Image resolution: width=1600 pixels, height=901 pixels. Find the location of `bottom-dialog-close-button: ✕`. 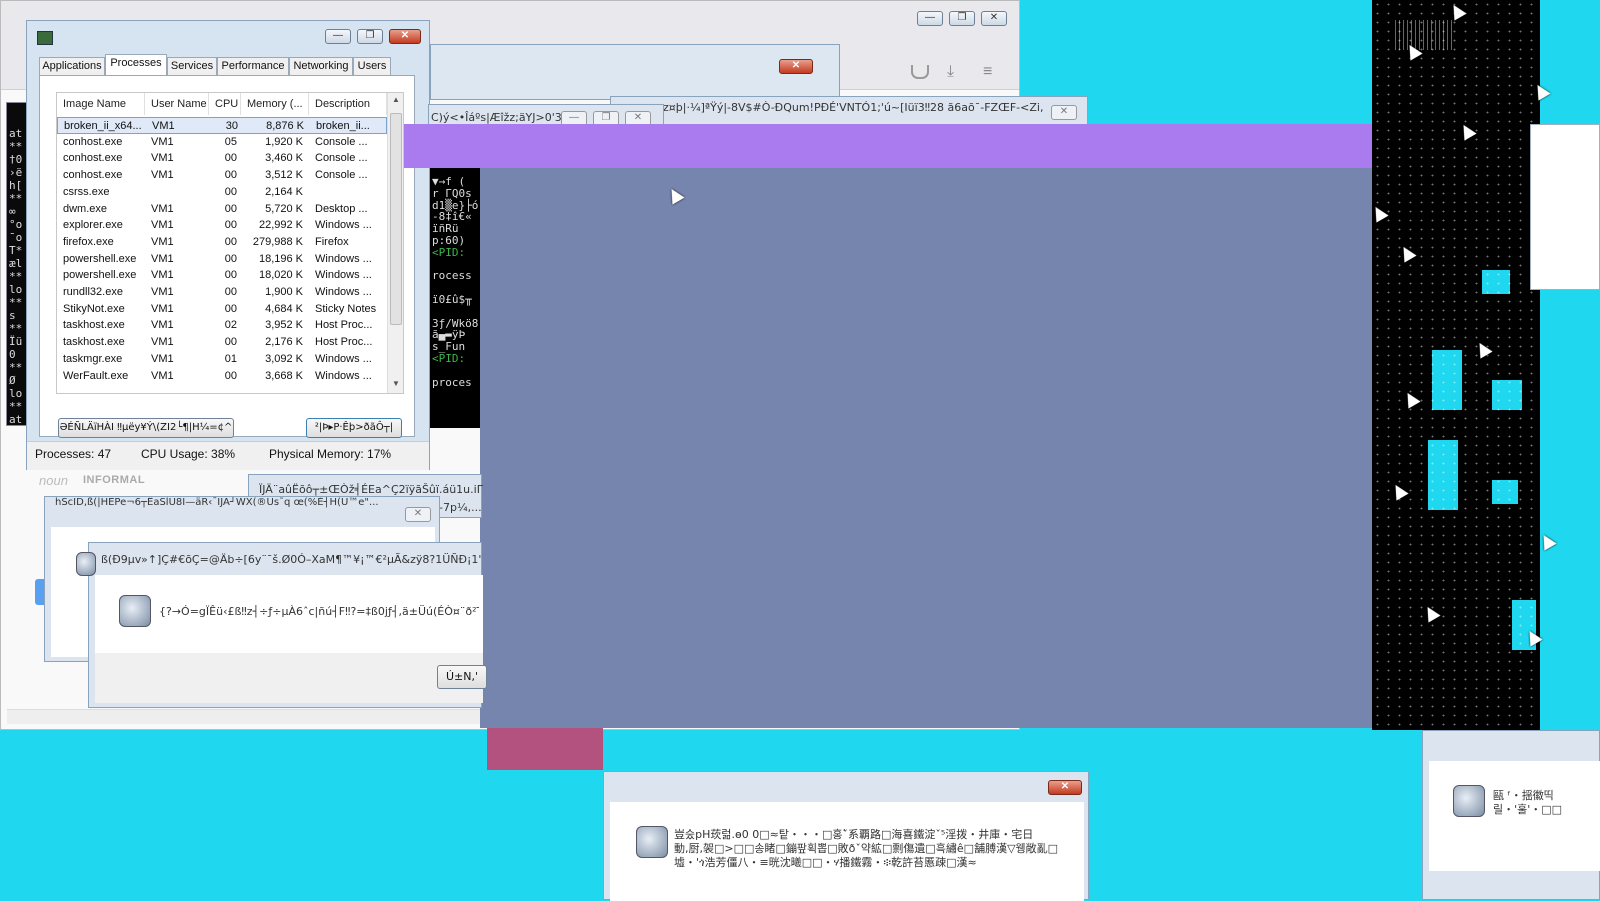

bottom-dialog-close-button: ✕ is located at coordinates (1065, 787).